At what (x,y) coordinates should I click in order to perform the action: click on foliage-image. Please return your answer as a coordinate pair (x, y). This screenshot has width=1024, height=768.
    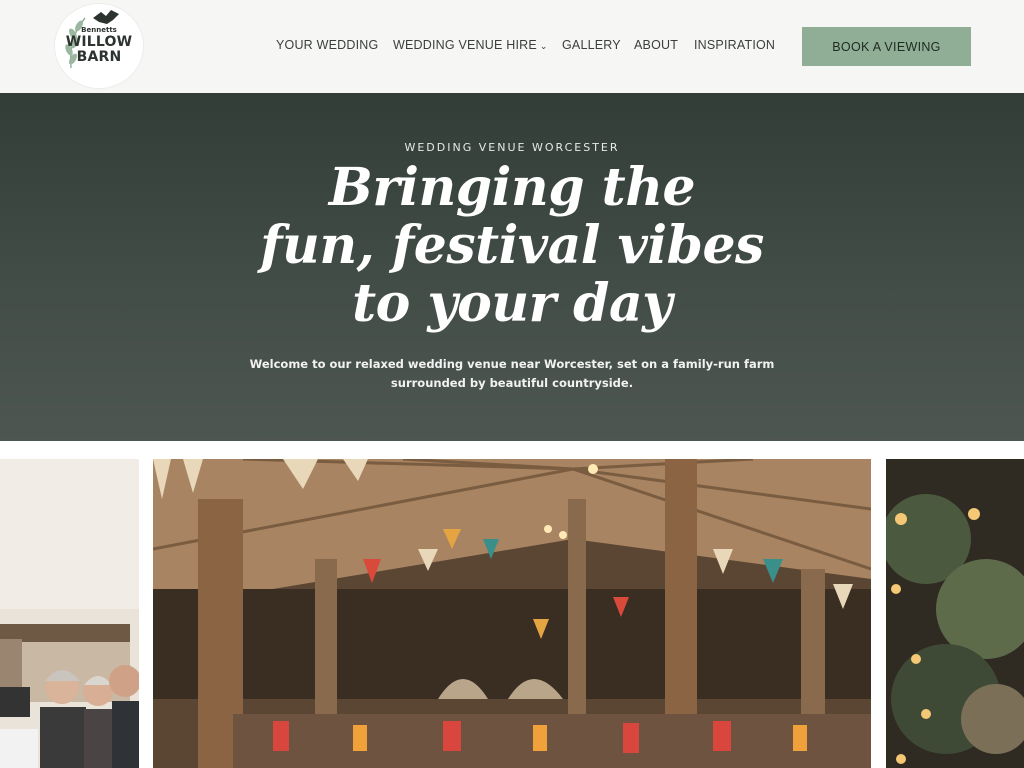
    Looking at the image, I should click on (955, 613).